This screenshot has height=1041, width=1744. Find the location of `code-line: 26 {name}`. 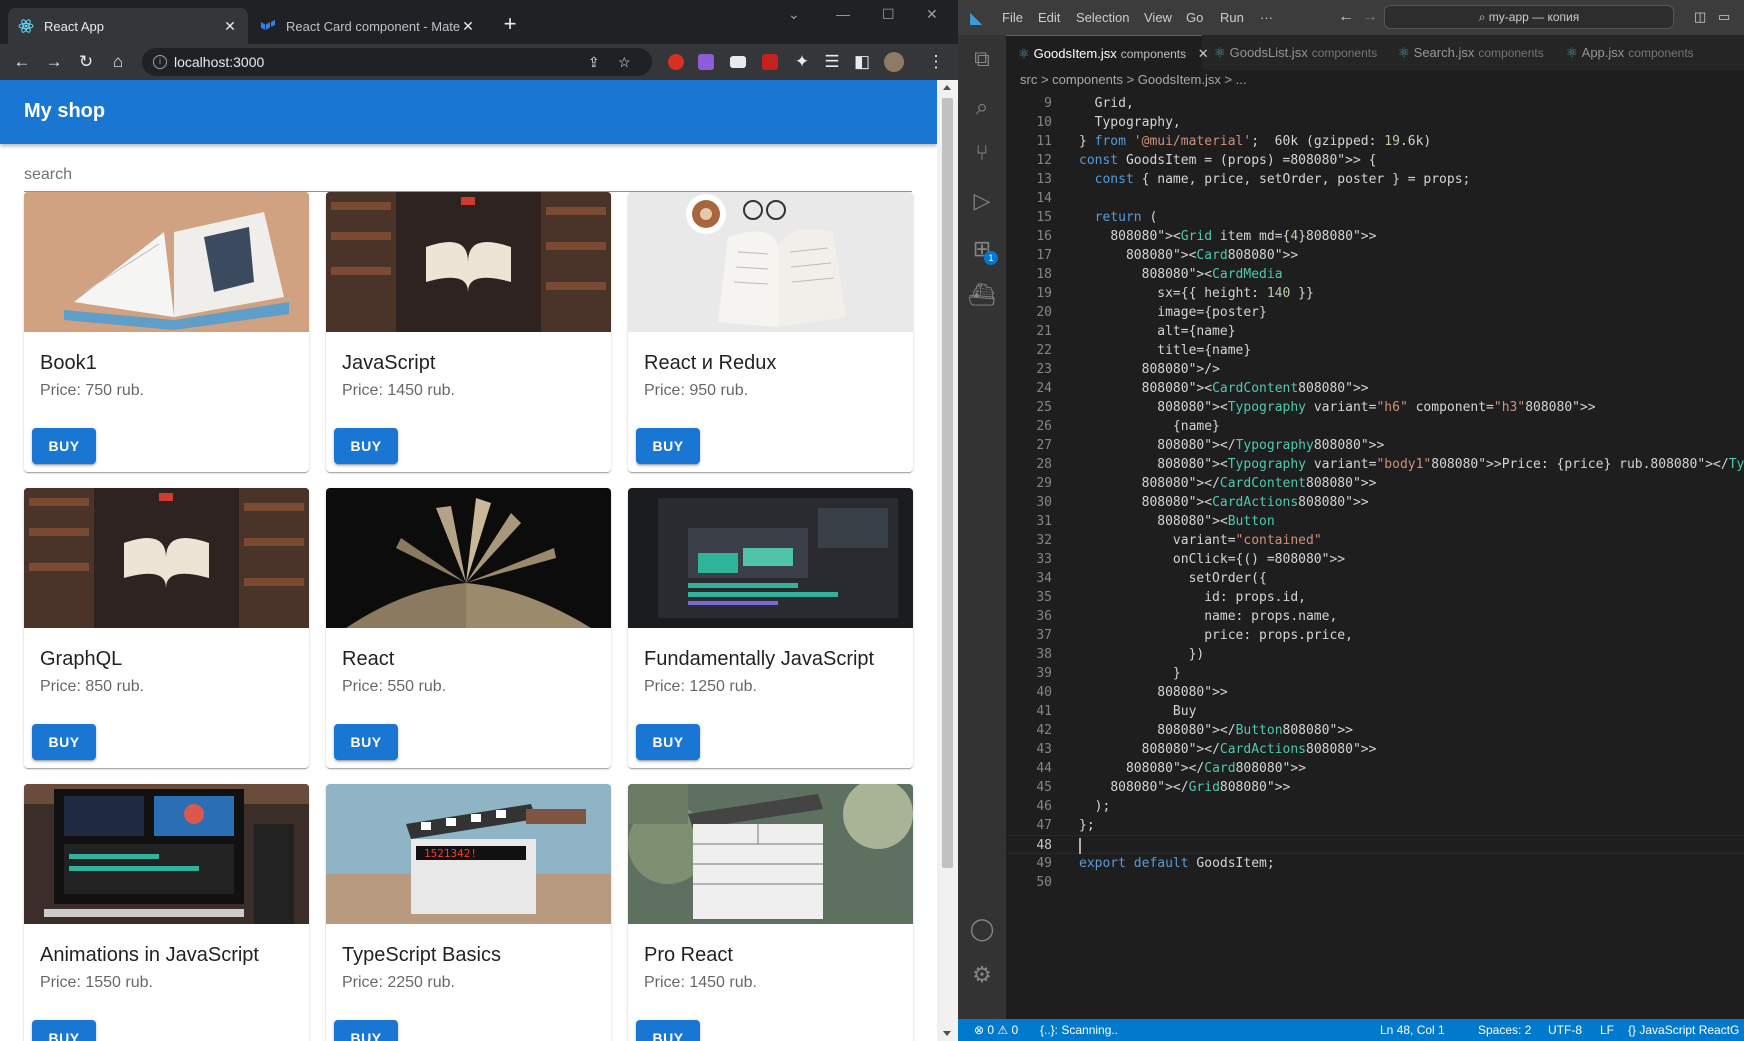

code-line: 26 {name} is located at coordinates (1375, 426).